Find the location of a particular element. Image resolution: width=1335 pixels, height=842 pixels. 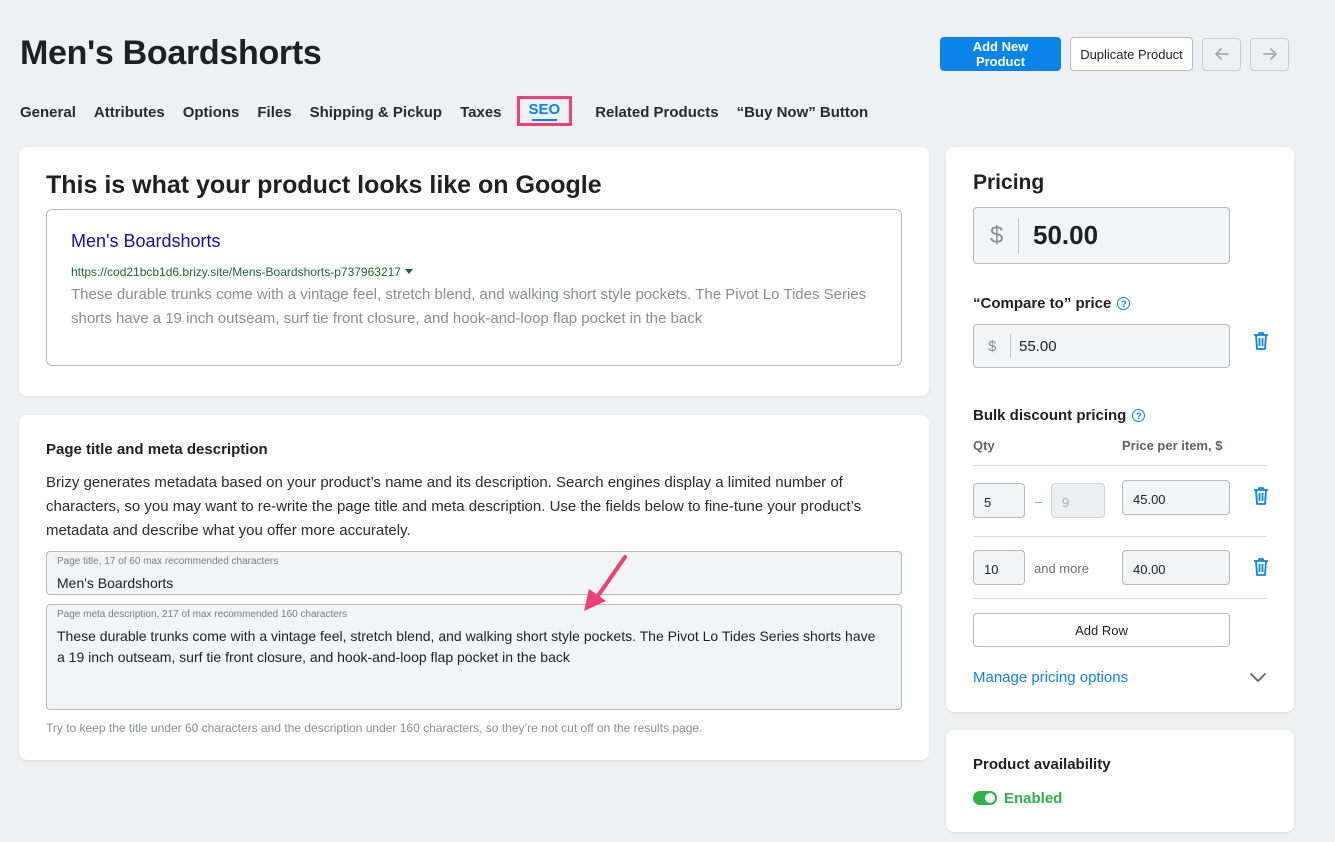

top-actions: Add New Product Duplicate Product is located at coordinates (1114, 54).